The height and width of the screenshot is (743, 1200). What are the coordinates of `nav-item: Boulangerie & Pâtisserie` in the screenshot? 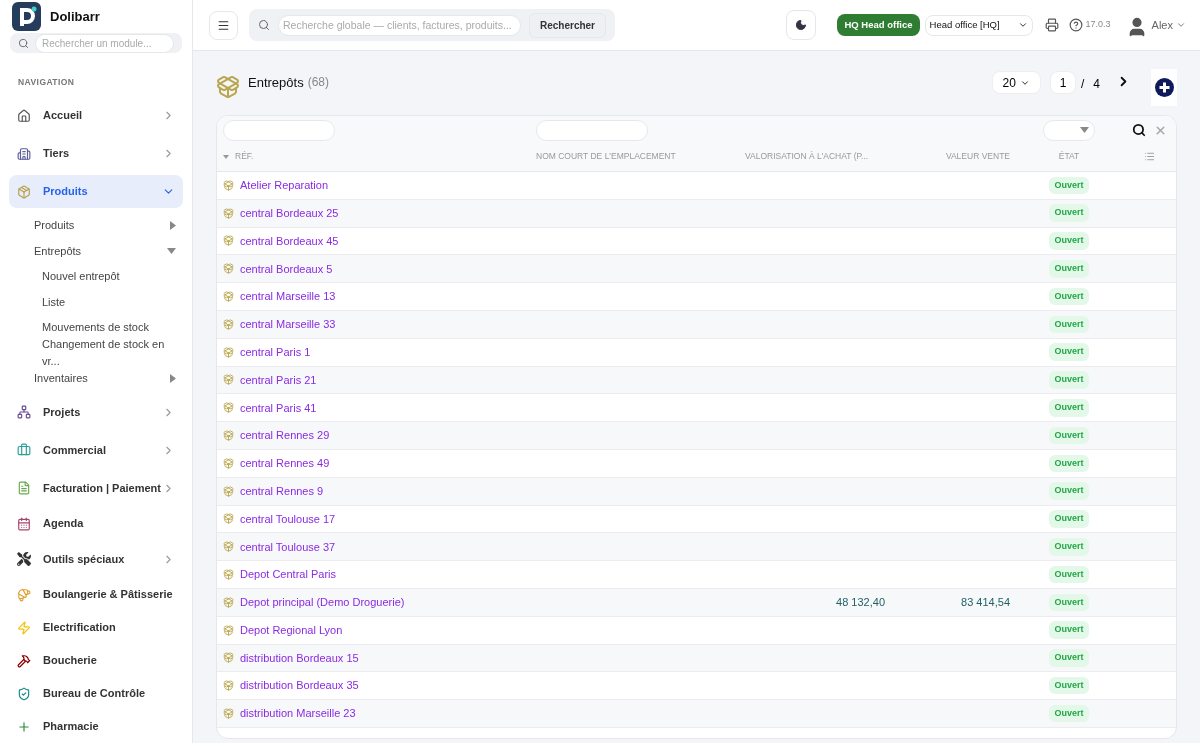 It's located at (96, 594).